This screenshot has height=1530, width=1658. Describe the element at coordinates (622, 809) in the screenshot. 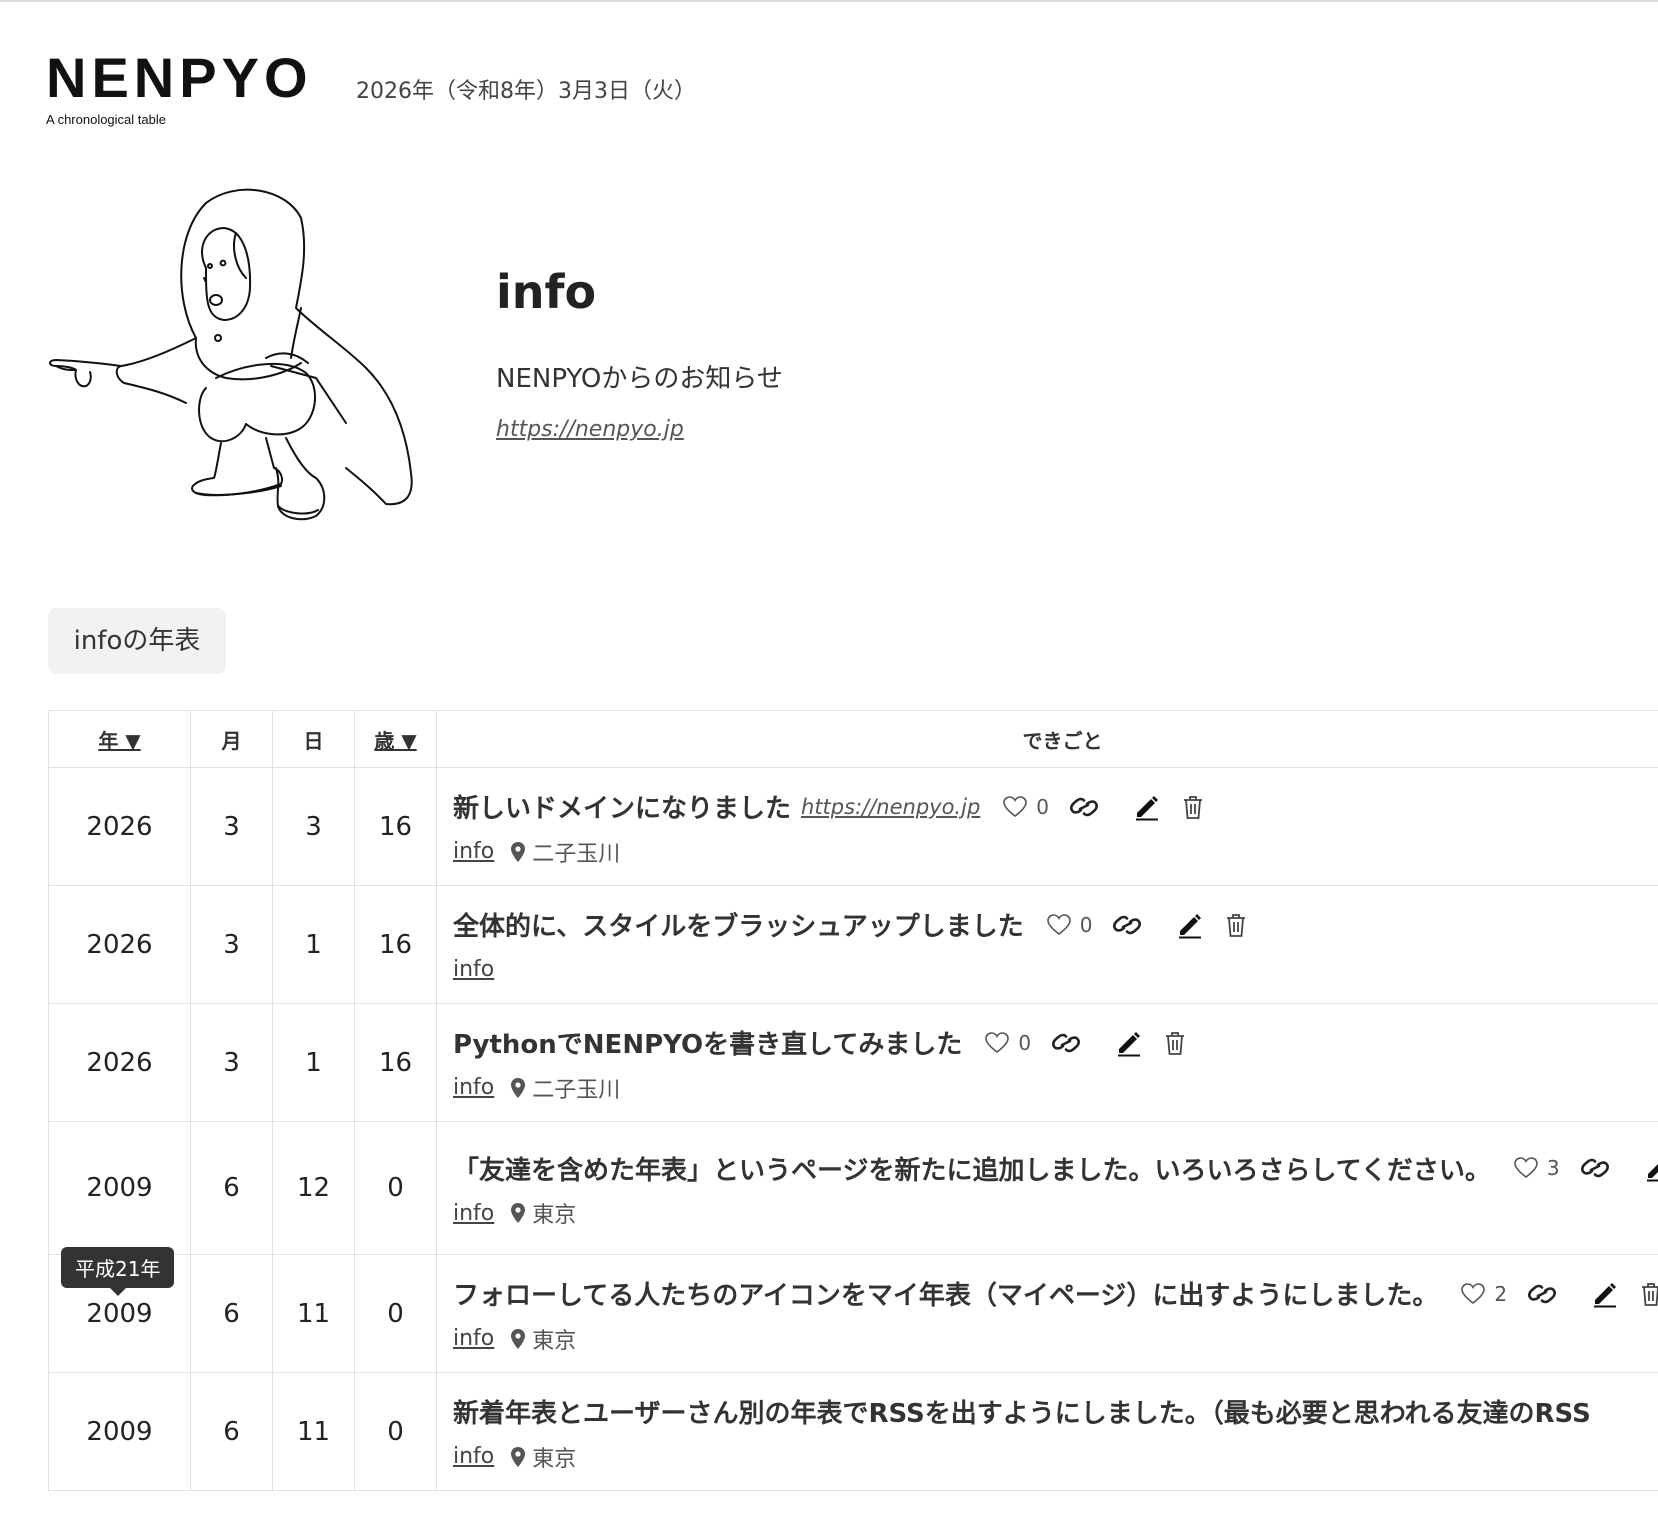

I see `event-title: 新しいドメインになりました` at that location.